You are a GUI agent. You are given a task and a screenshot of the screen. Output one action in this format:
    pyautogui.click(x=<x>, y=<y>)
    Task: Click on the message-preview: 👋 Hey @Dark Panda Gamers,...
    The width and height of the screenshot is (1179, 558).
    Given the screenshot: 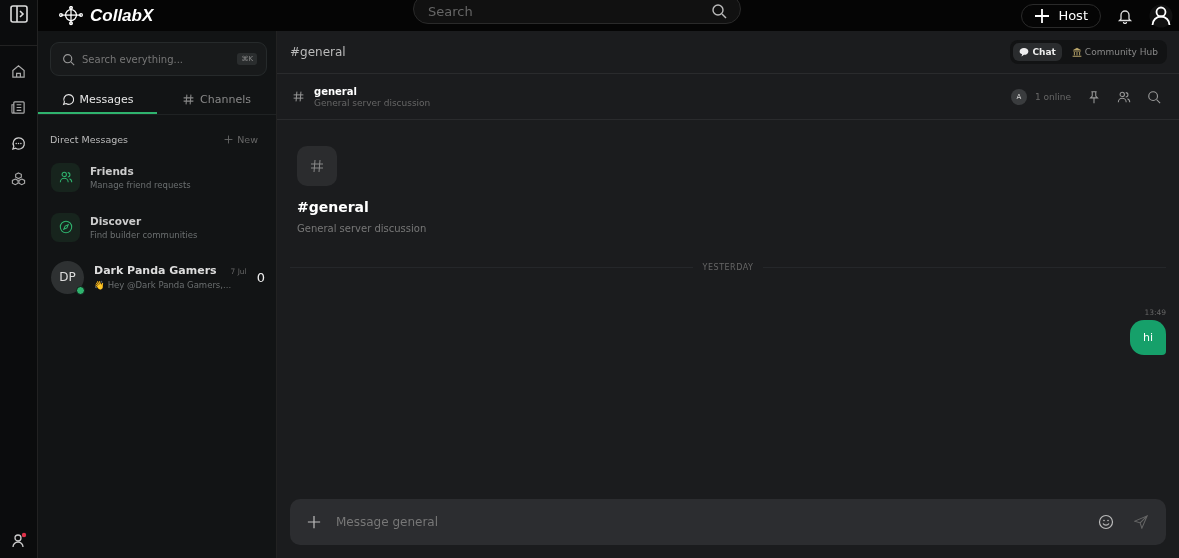 What is the action you would take?
    pyautogui.click(x=163, y=285)
    